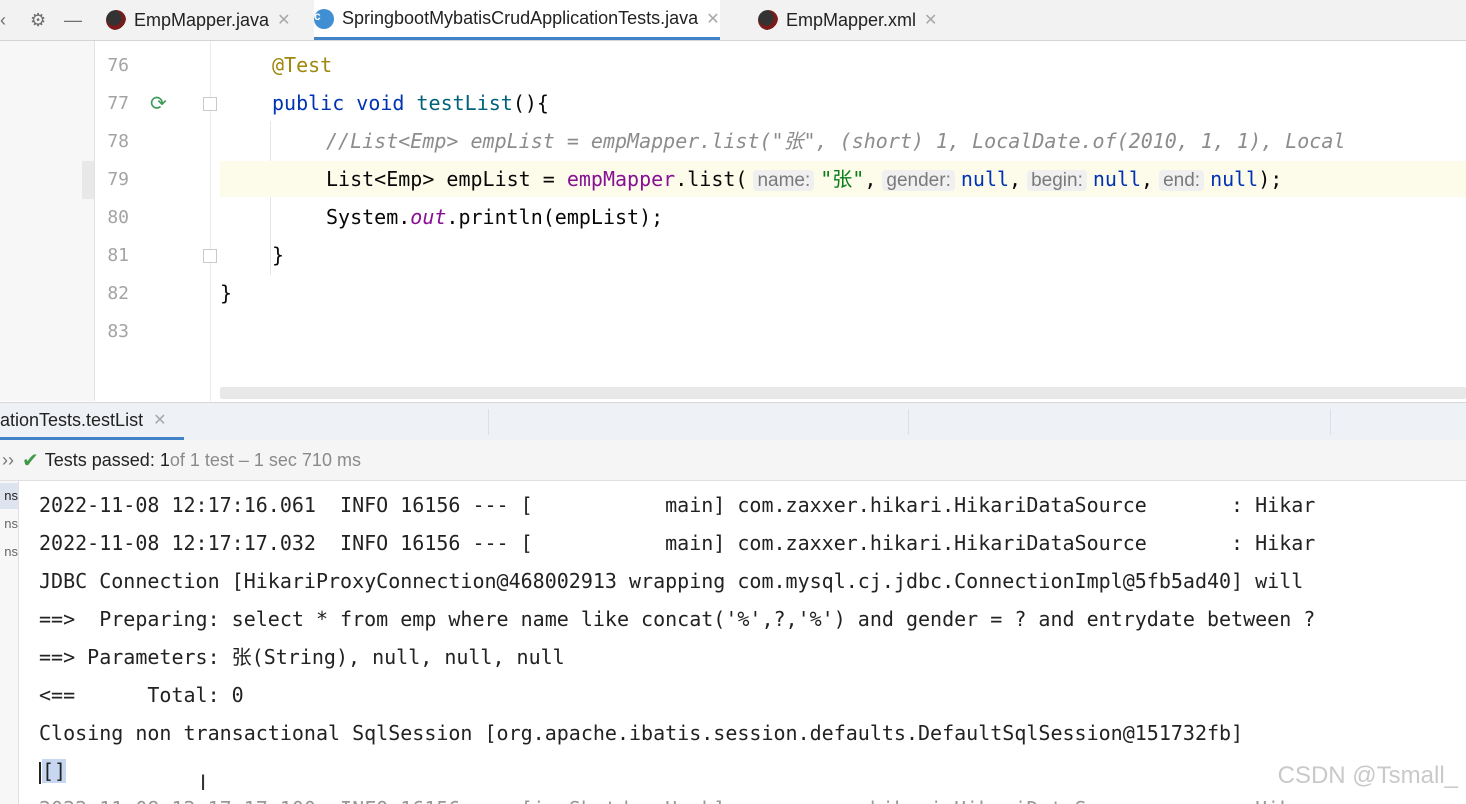 The image size is (1466, 804). Describe the element at coordinates (1182, 180) in the screenshot. I see `param-hint: end:` at that location.